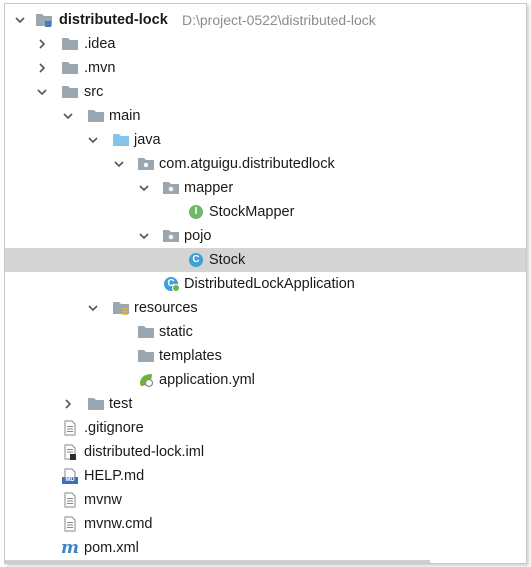 This screenshot has height=567, width=531. Describe the element at coordinates (265, 260) in the screenshot. I see `tree-row-stock: C Stock` at that location.